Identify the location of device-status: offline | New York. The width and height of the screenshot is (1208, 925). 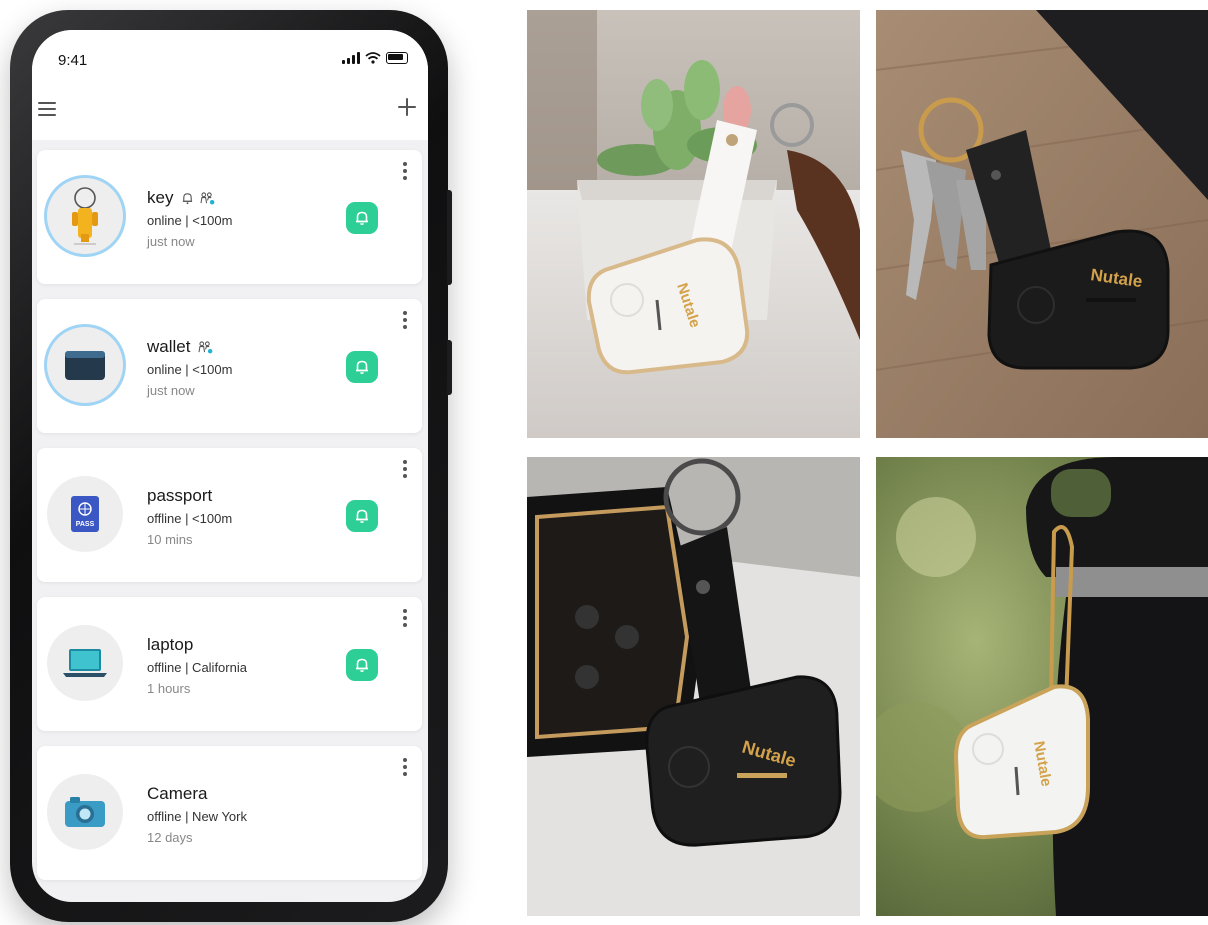
(197, 816).